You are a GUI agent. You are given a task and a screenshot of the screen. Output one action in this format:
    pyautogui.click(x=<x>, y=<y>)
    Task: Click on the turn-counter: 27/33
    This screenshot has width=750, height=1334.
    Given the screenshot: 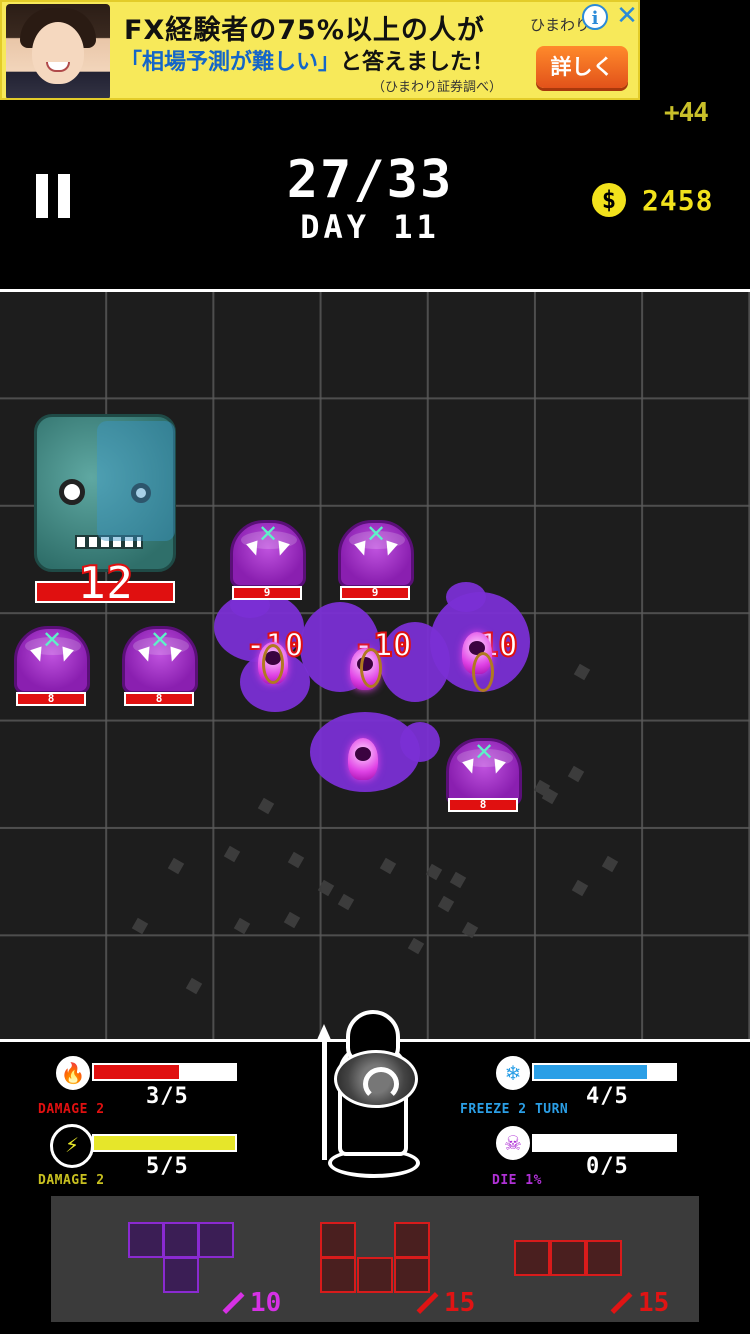 What is the action you would take?
    pyautogui.click(x=370, y=180)
    